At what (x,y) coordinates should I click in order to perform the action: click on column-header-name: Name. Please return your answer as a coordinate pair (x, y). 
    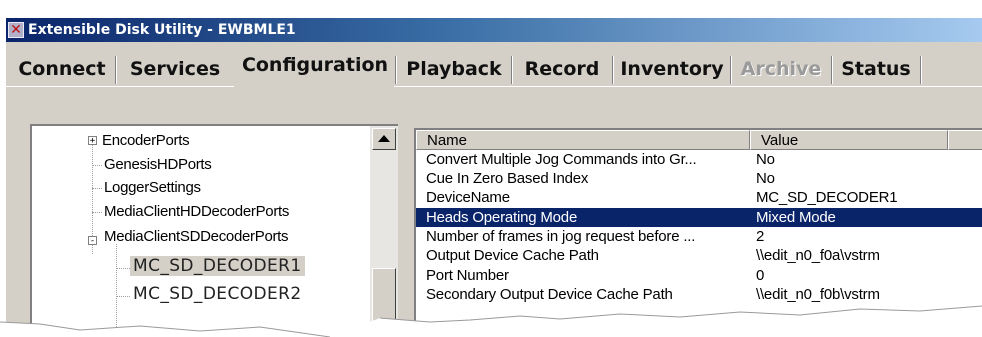
    Looking at the image, I should click on (583, 140).